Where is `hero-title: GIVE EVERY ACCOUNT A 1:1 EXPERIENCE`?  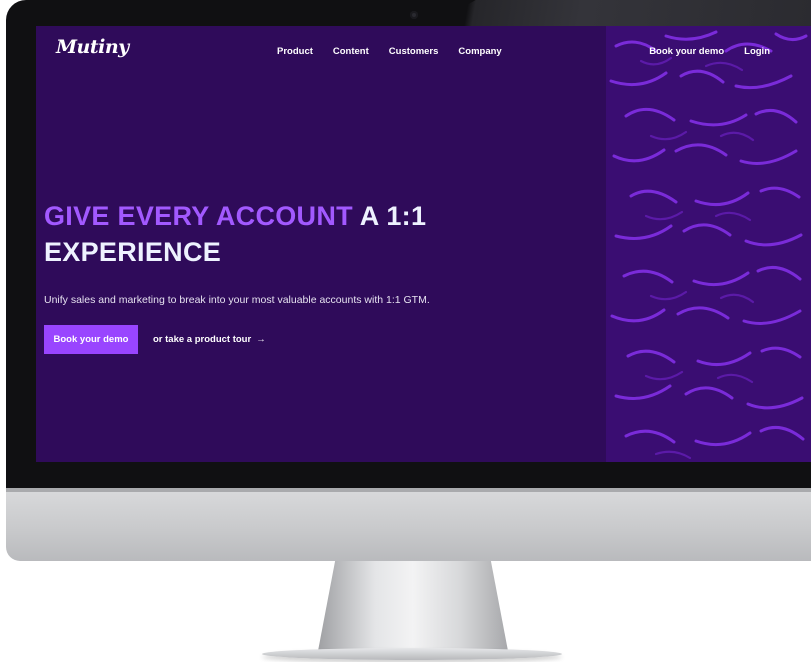 hero-title: GIVE EVERY ACCOUNT A 1:1 EXPERIENCE is located at coordinates (304, 234).